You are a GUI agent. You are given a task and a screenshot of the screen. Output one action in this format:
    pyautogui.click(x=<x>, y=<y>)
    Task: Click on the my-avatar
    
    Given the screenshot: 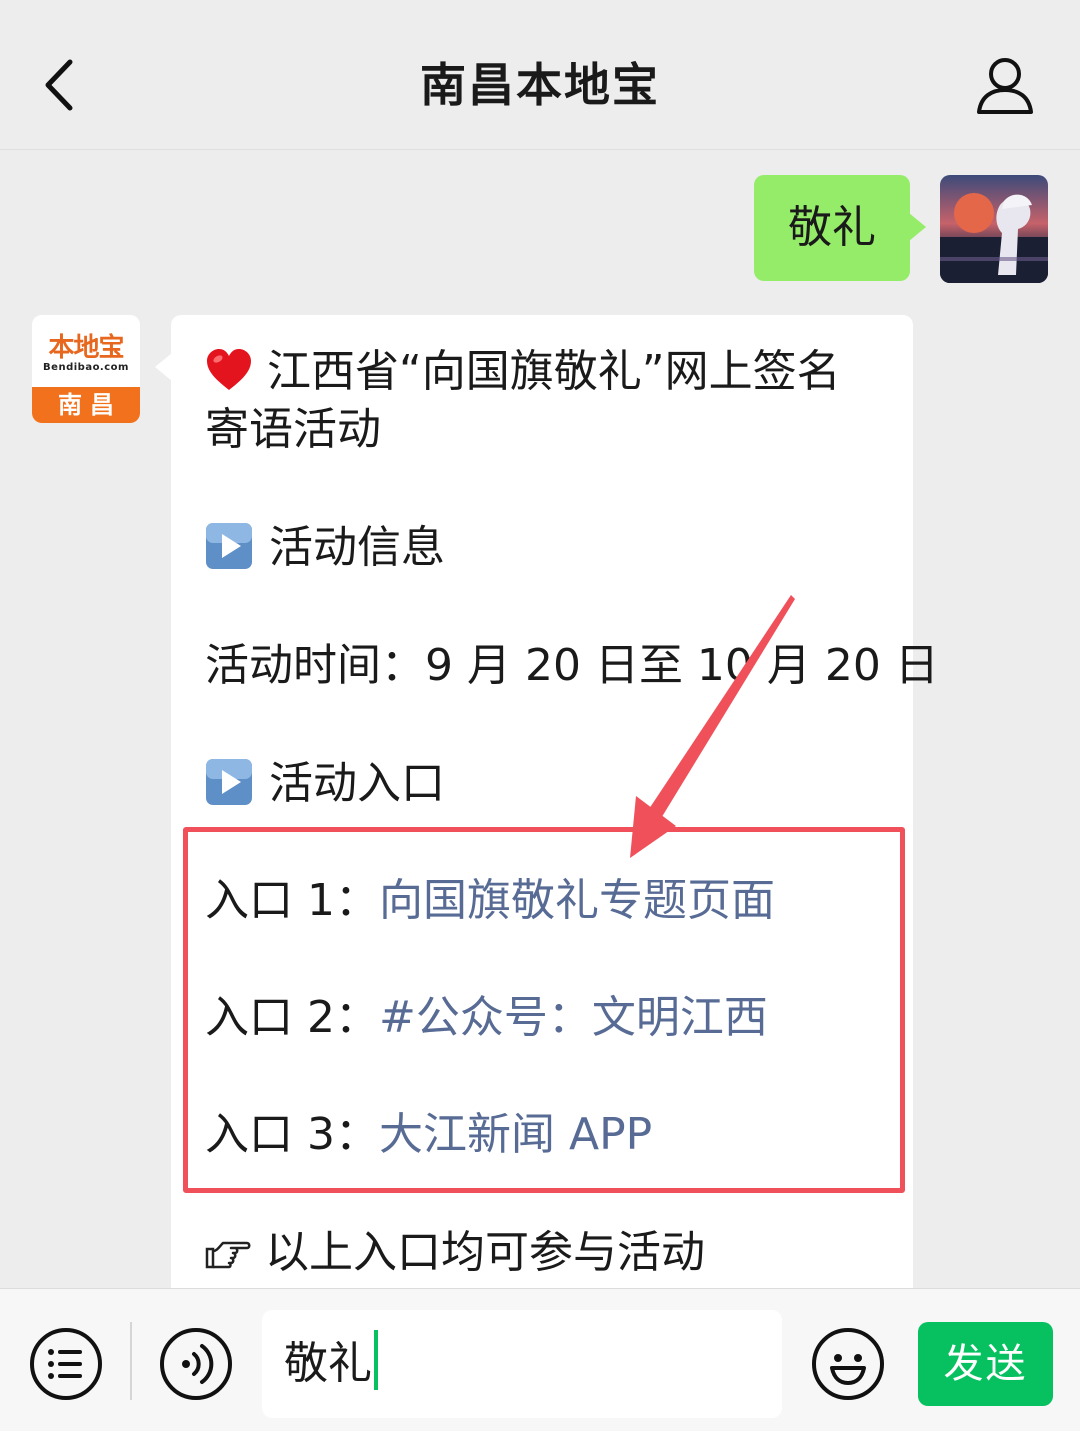 What is the action you would take?
    pyautogui.click(x=994, y=229)
    